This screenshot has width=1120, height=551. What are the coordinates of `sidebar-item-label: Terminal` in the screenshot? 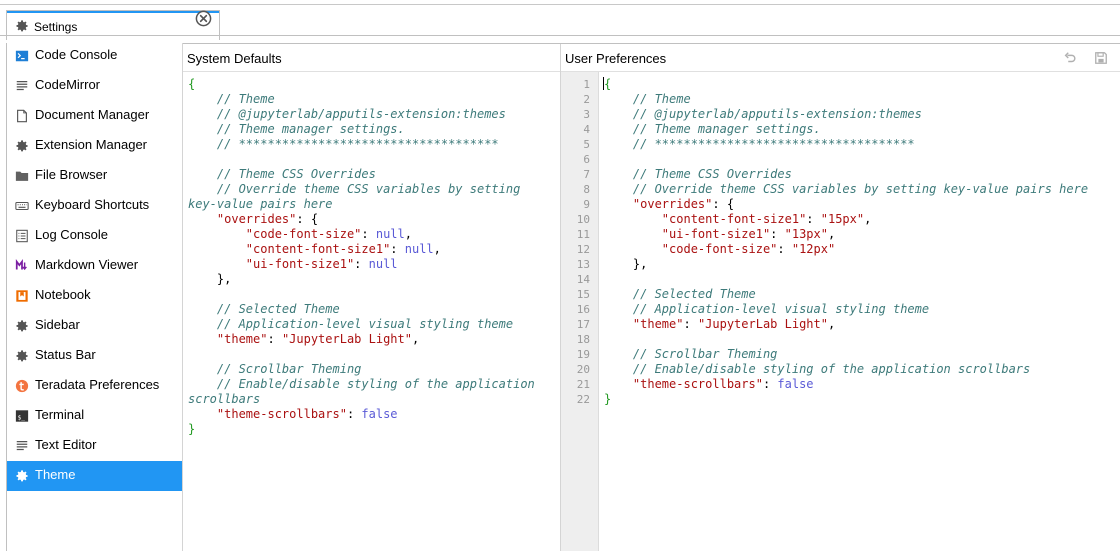 It's located at (60, 414).